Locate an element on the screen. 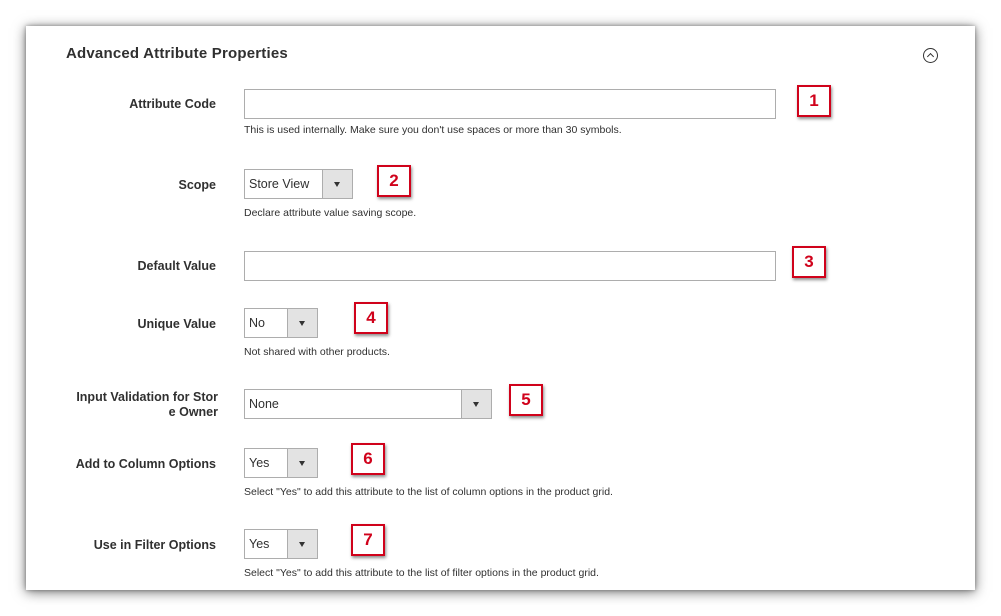 This screenshot has height=616, width=1001. add-to-column-options-label: Add to Column Options is located at coordinates (145, 464).